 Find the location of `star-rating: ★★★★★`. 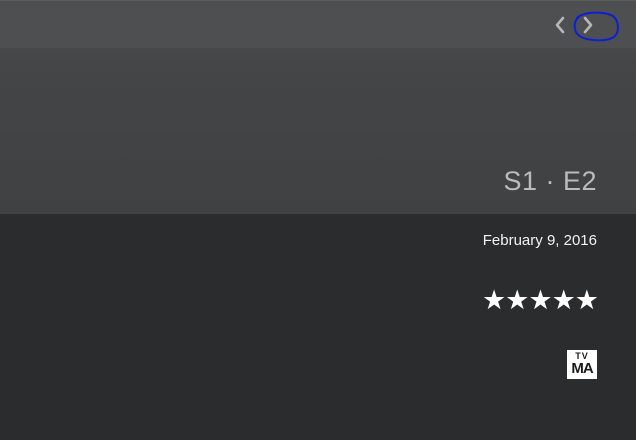

star-rating: ★★★★★ is located at coordinates (540, 300).